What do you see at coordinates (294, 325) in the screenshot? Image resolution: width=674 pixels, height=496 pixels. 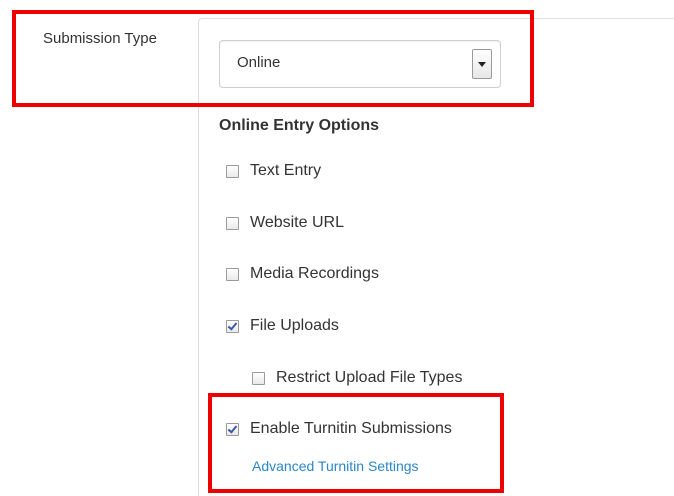 I see `file-uploads-label: File Uploads` at bounding box center [294, 325].